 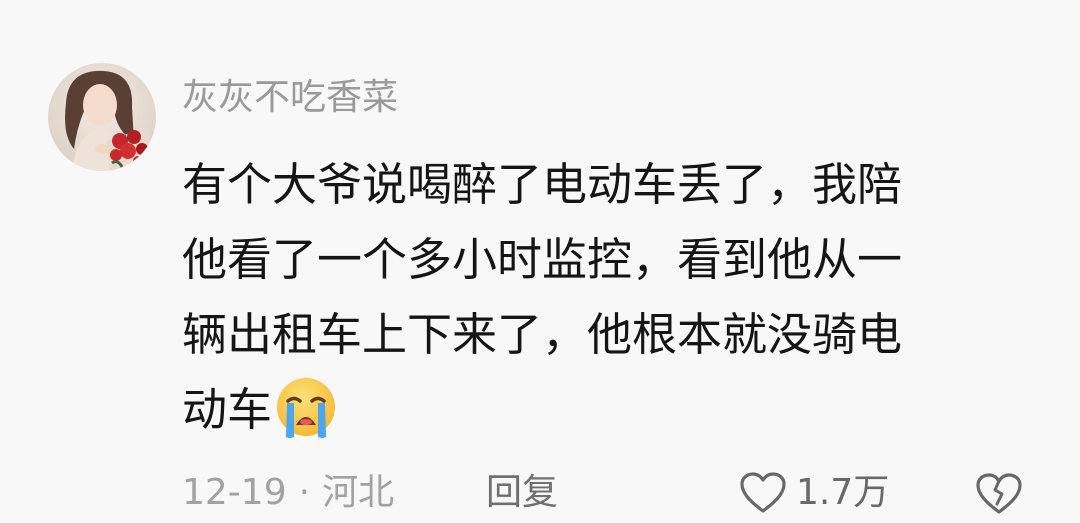 I want to click on avatar-image, so click(x=102, y=117).